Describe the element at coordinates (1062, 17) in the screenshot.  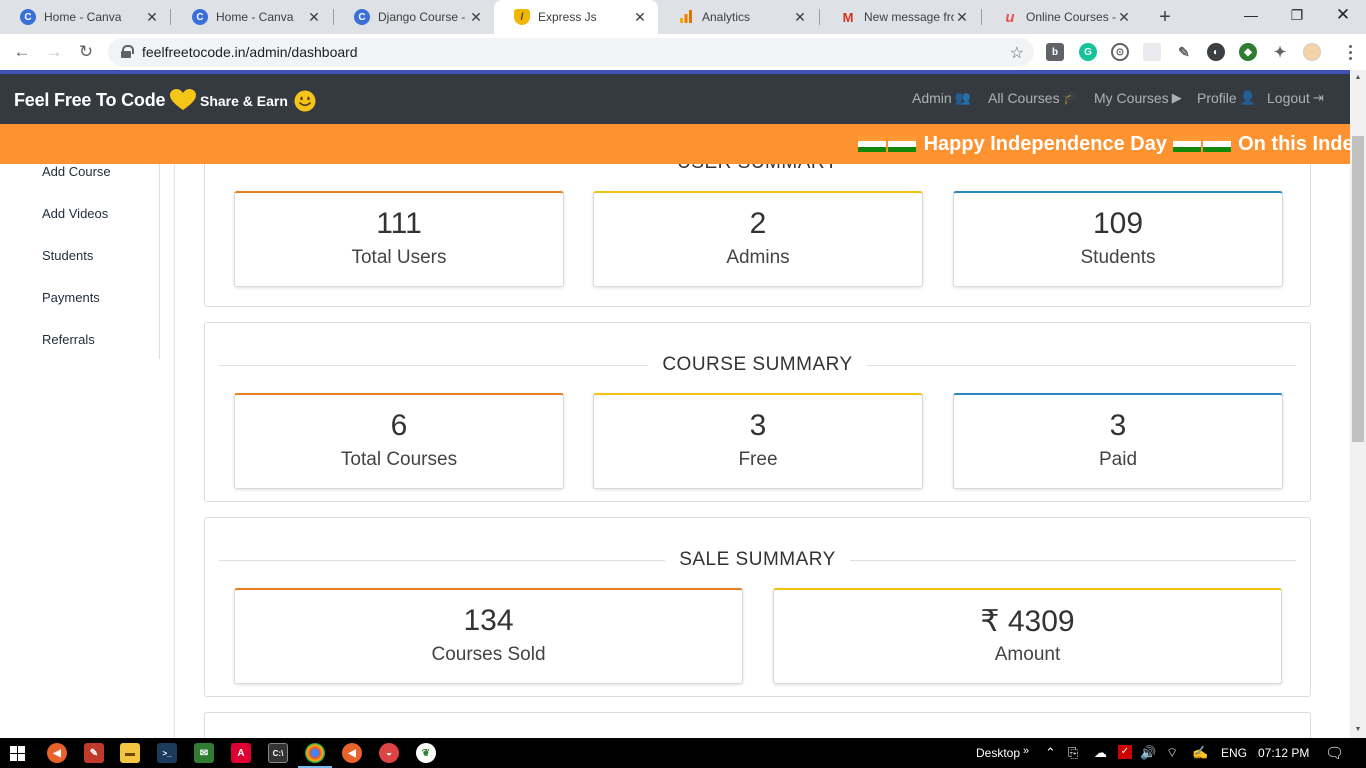
I see `browser-tab: u Online Courses - A ✕` at that location.